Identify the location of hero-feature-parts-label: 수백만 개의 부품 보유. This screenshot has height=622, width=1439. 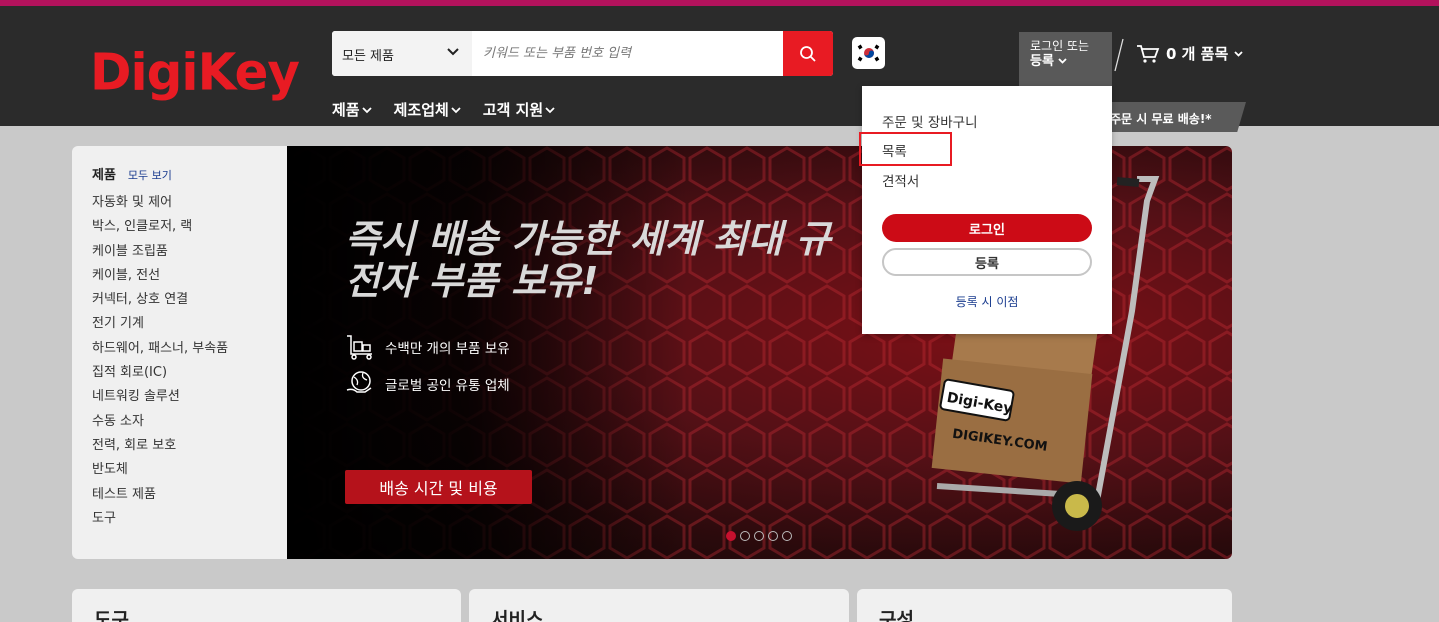
(447, 349).